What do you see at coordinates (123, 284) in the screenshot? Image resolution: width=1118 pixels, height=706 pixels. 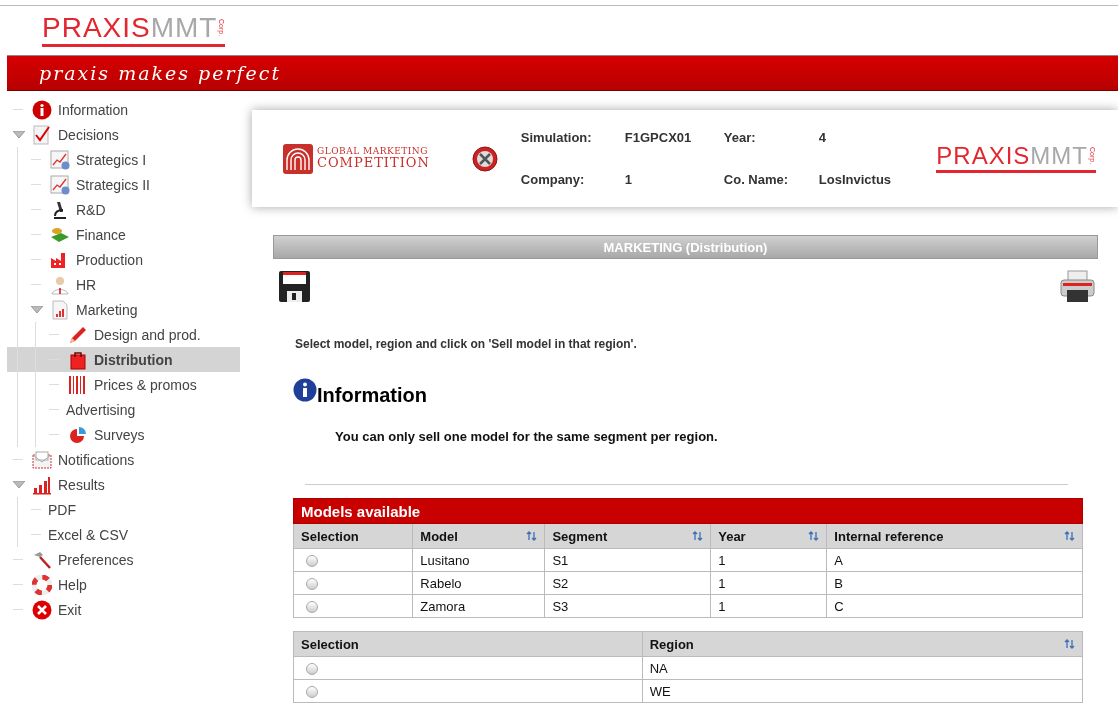 I see `menu-item: HR` at bounding box center [123, 284].